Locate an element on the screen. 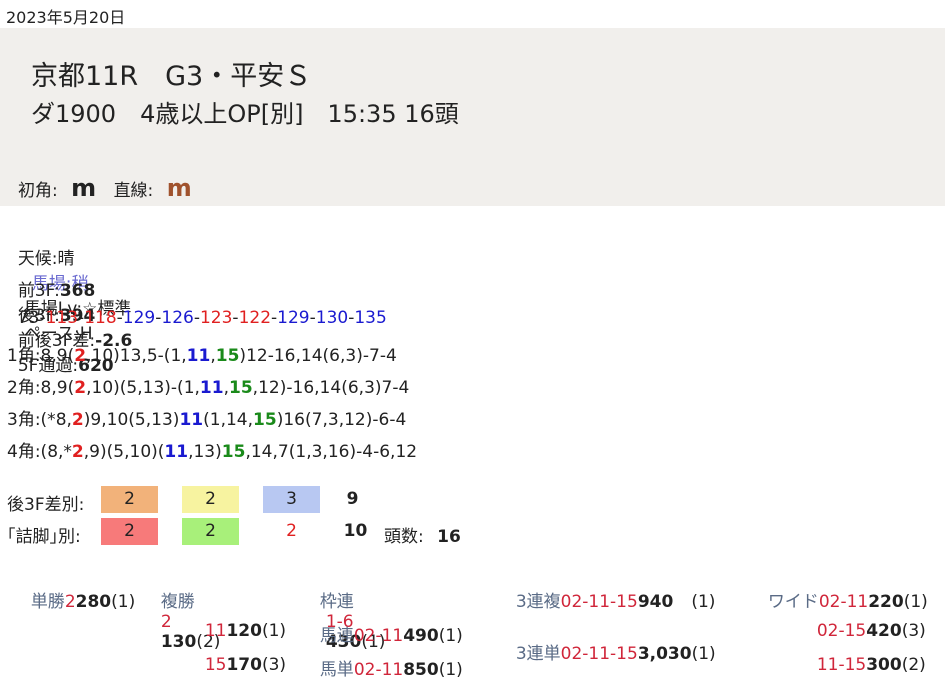 This screenshot has width=945, height=680. corner-straight-row: 初角: m 直線: m is located at coordinates (105, 188).